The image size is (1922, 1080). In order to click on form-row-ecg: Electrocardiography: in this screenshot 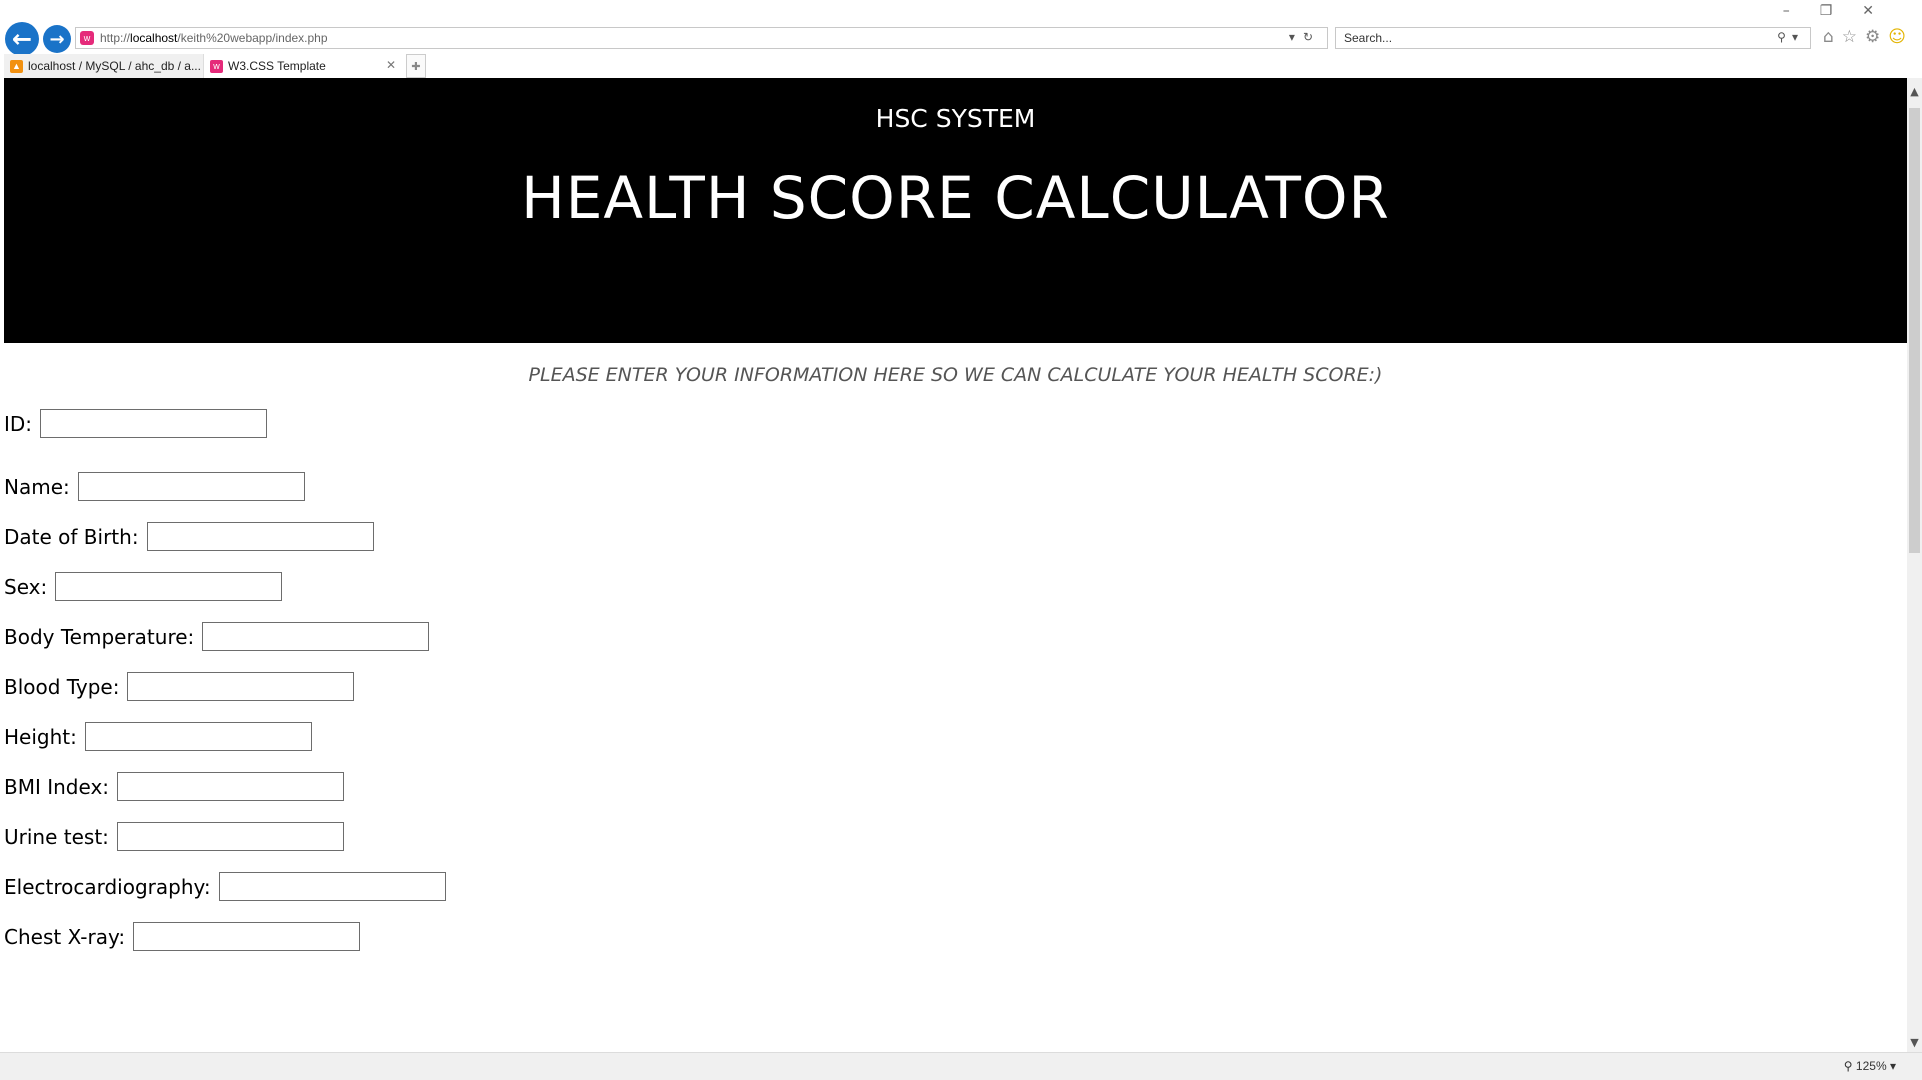, I will do `click(225, 886)`.